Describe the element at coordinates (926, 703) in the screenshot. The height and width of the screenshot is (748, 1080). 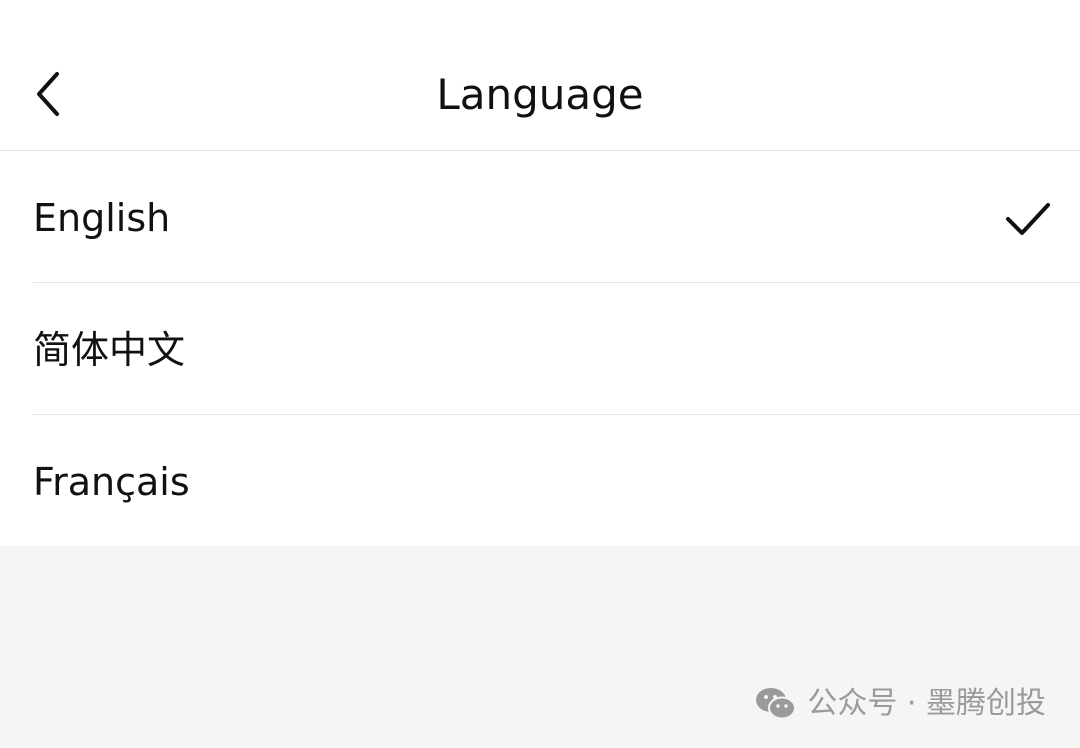
I see `watermark-text: 公众号 · 墨腾创投` at that location.